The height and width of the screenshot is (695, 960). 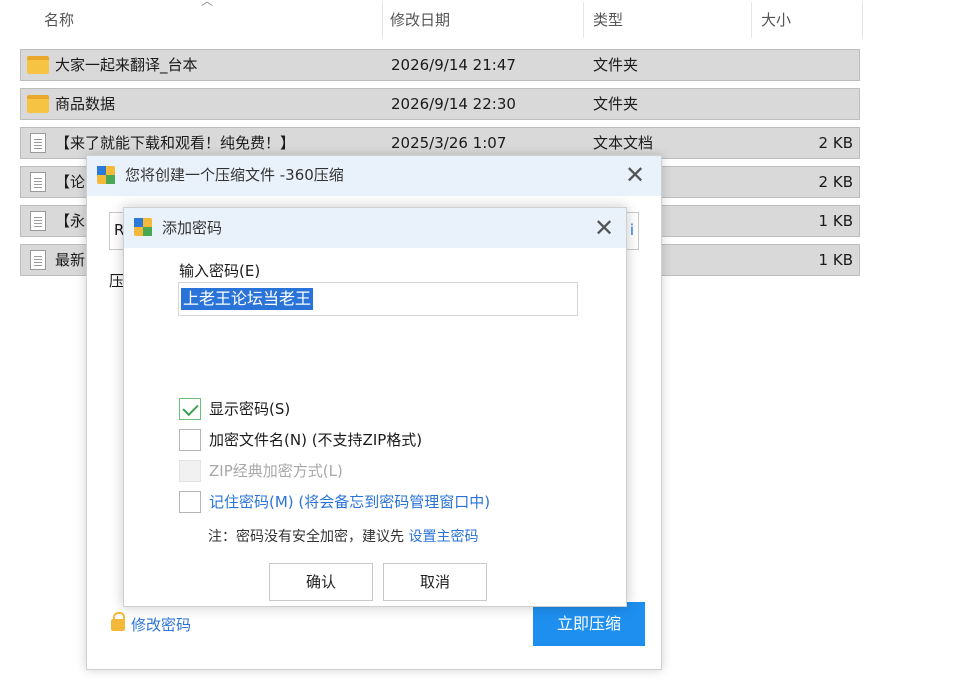 I want to click on add-password-title: 添加密码, so click(x=192, y=228).